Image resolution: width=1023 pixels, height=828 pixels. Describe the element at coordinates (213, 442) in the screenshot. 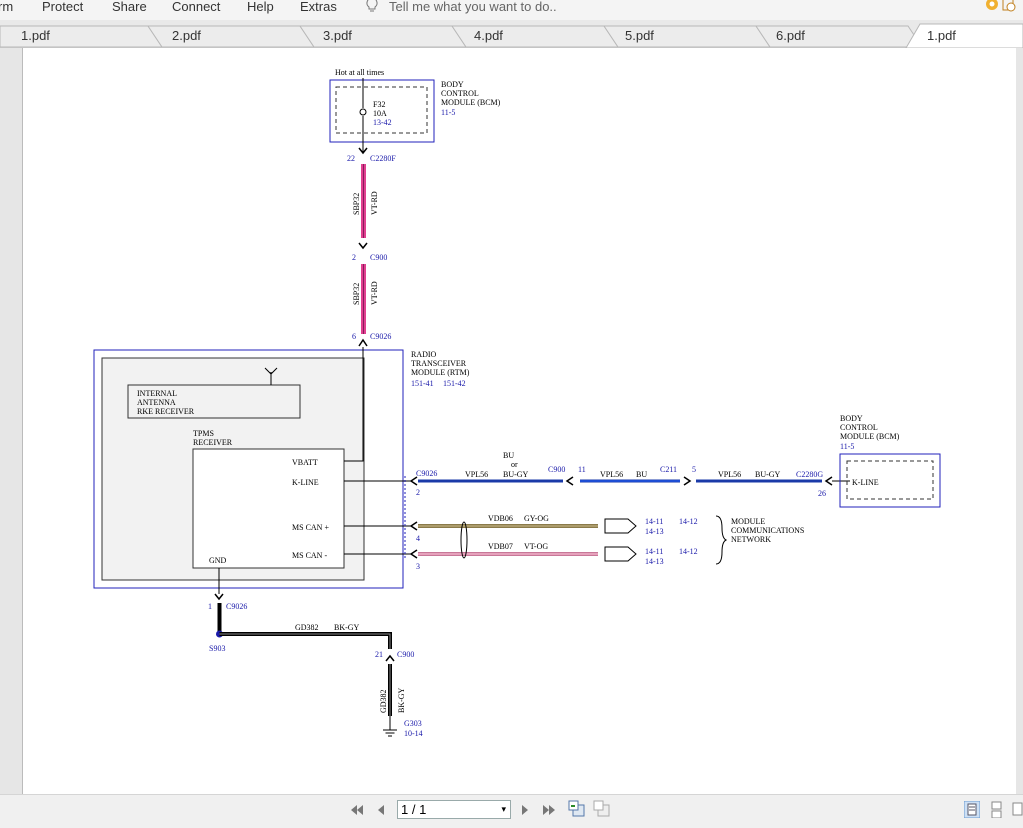

I see `tpms-line2: RECEIVER` at that location.